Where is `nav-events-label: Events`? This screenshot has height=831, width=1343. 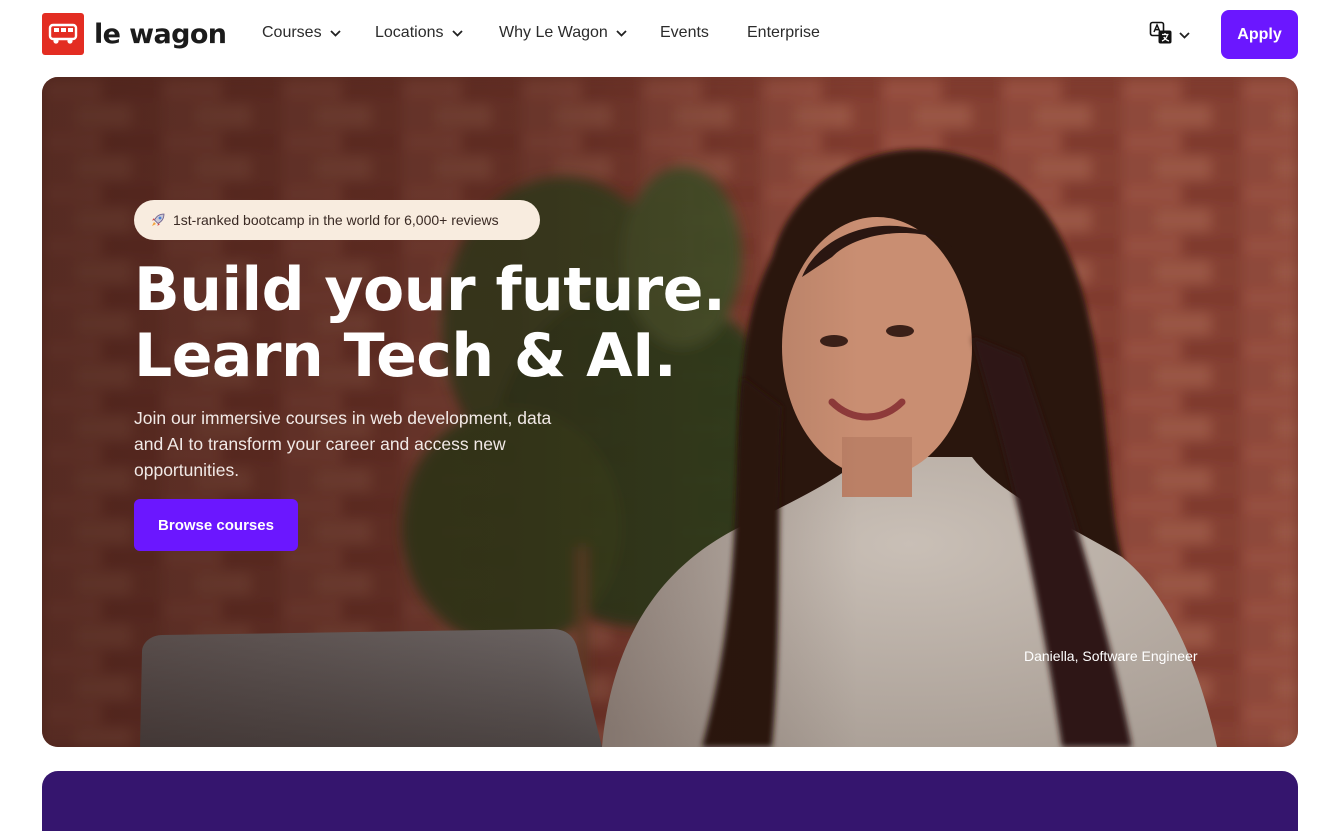 nav-events-label: Events is located at coordinates (684, 32).